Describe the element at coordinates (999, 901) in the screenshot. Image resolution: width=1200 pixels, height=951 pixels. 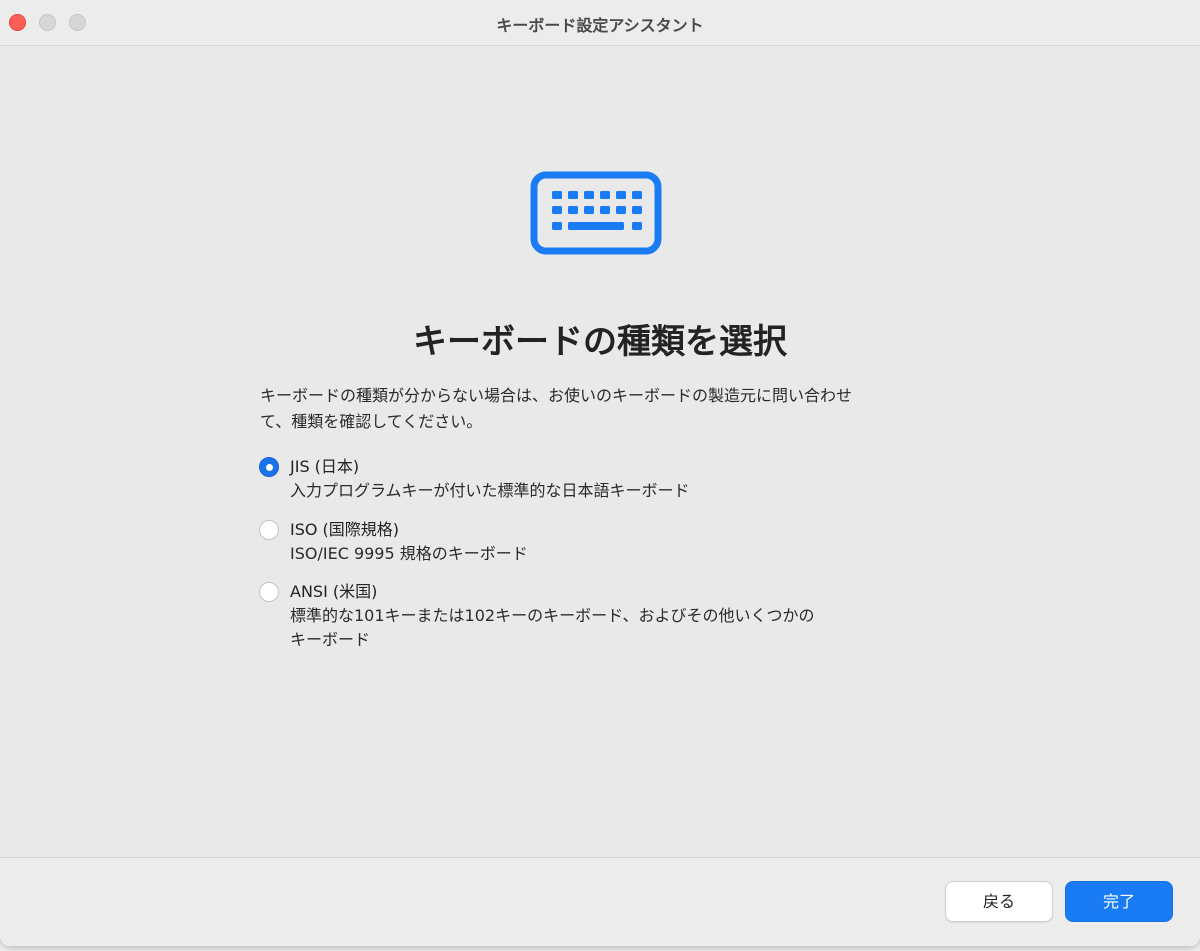
I see `back-button: 戻る` at that location.